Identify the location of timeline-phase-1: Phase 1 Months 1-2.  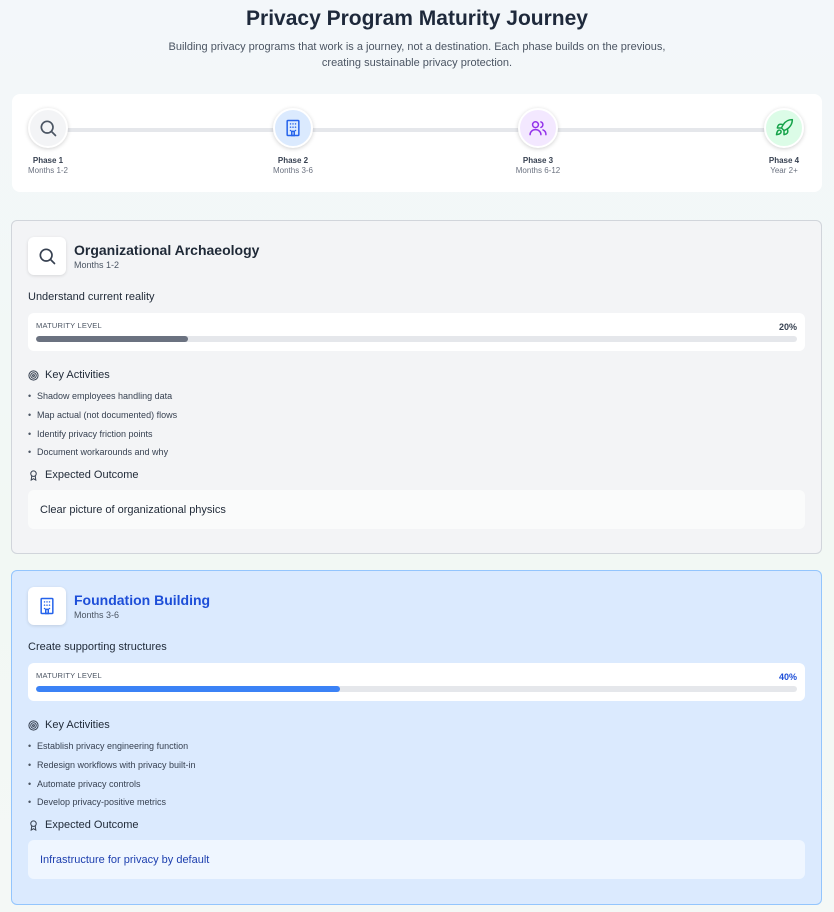
(48, 142).